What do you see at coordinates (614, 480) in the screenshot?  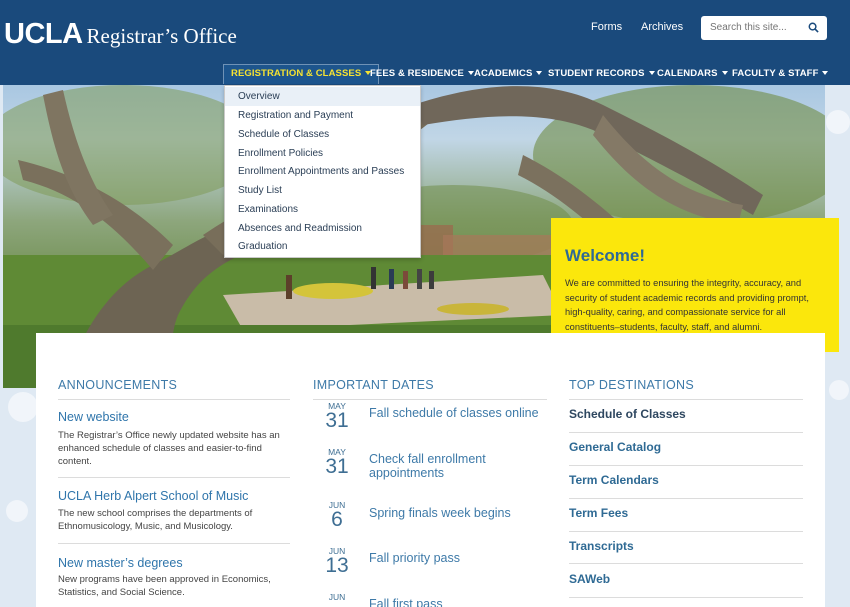 I see `destination-link-term-calendars: Term Calendars` at bounding box center [614, 480].